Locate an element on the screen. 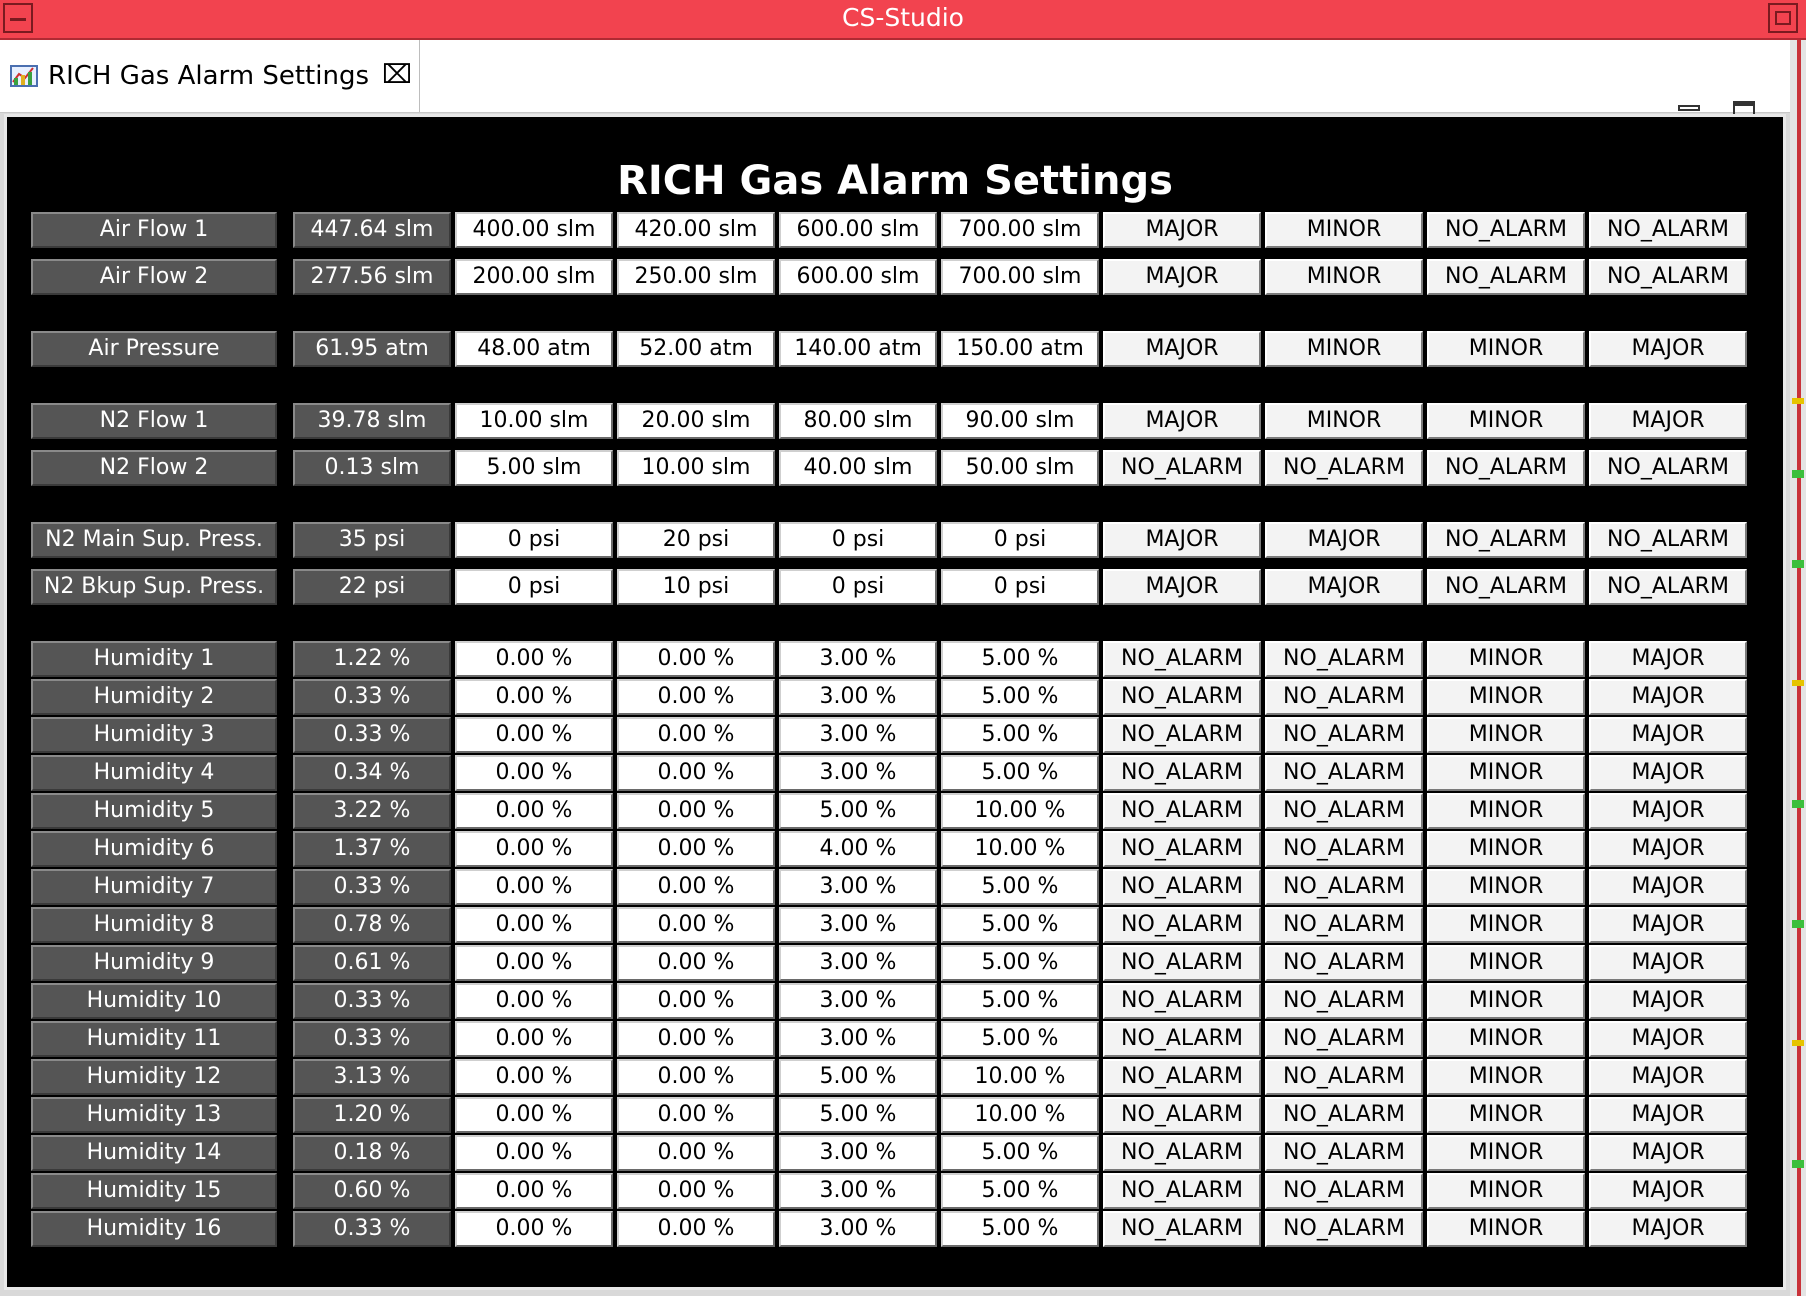 The width and height of the screenshot is (1806, 1296). hihi-limit-field: 50.00 slm is located at coordinates (1020, 468).